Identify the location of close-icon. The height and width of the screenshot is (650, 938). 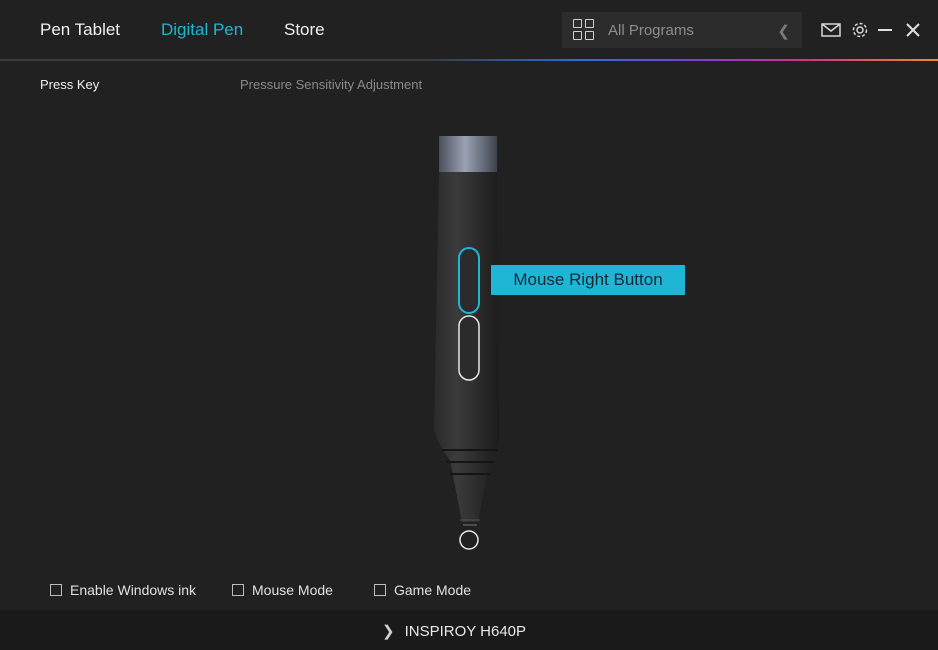
(913, 30).